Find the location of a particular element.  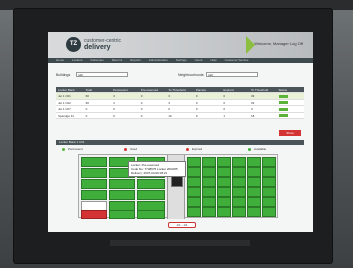

legend-item: Permanent is located at coordinates (87, 149).